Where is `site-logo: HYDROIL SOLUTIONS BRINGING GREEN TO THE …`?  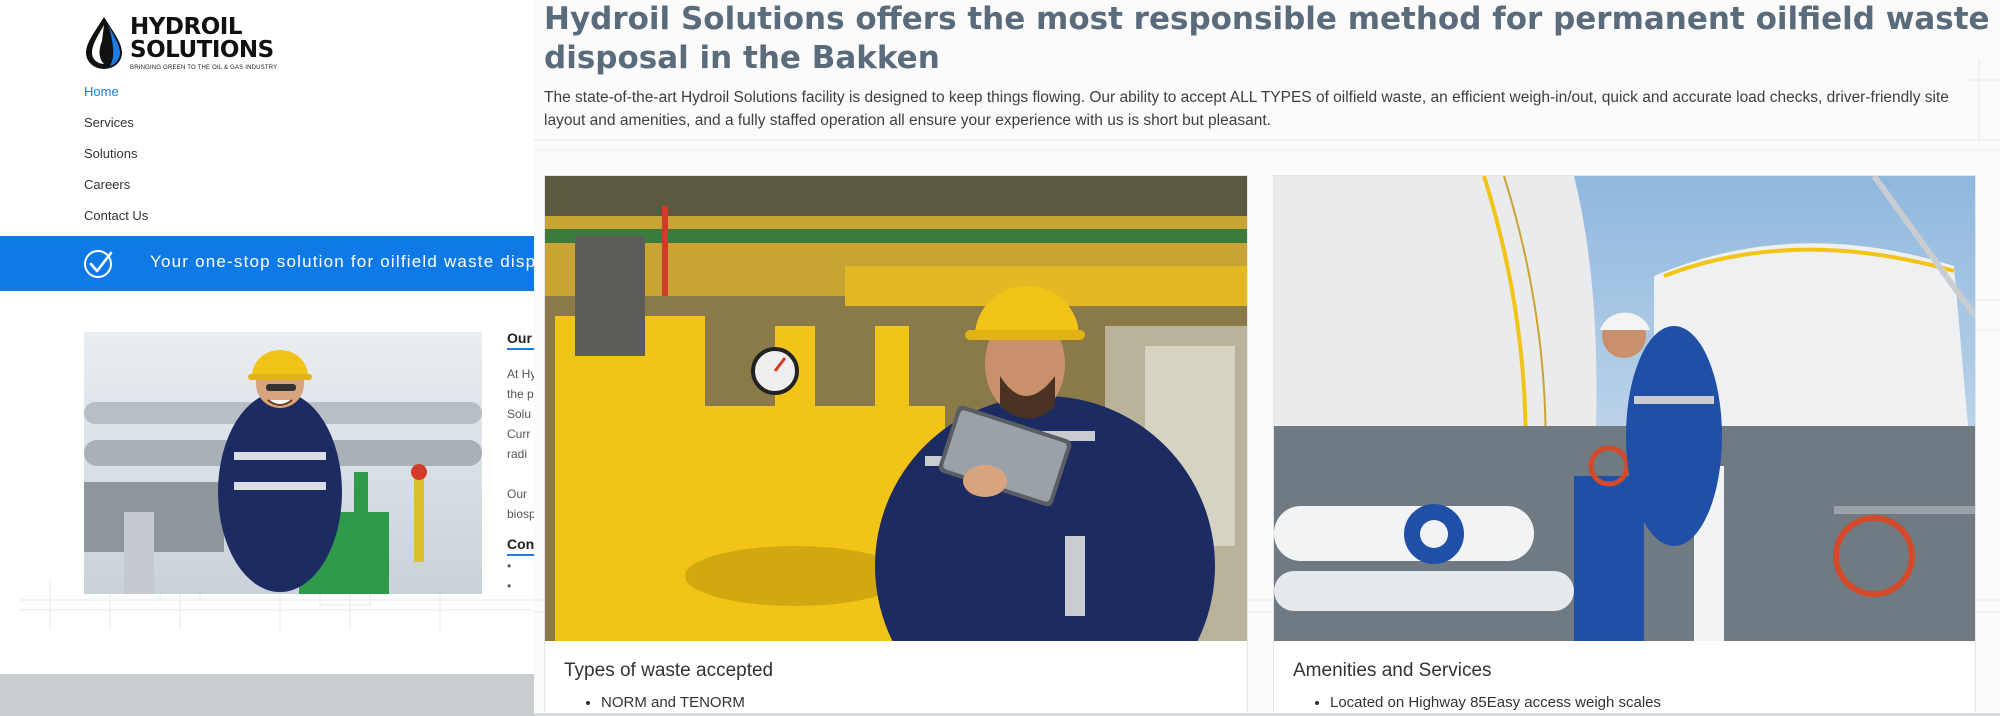
site-logo: HYDROIL SOLUTIONS BRINGING GREEN TO THE … is located at coordinates (187, 43).